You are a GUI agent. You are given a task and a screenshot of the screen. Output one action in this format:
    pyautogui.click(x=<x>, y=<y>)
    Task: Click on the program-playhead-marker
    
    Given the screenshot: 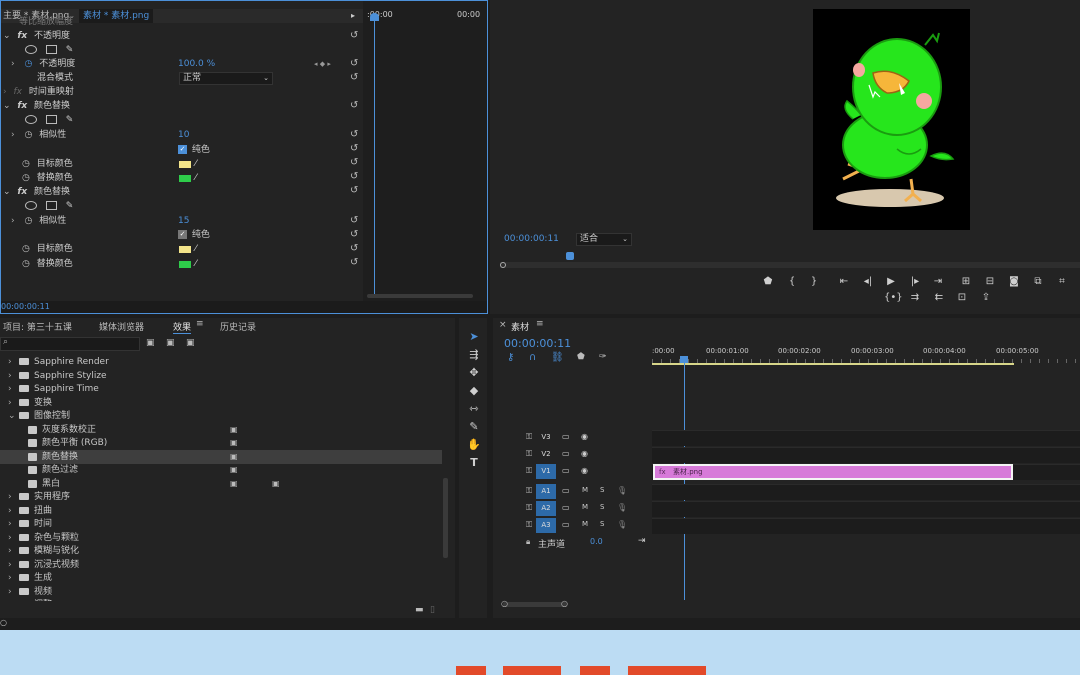 What is the action you would take?
    pyautogui.click(x=570, y=256)
    